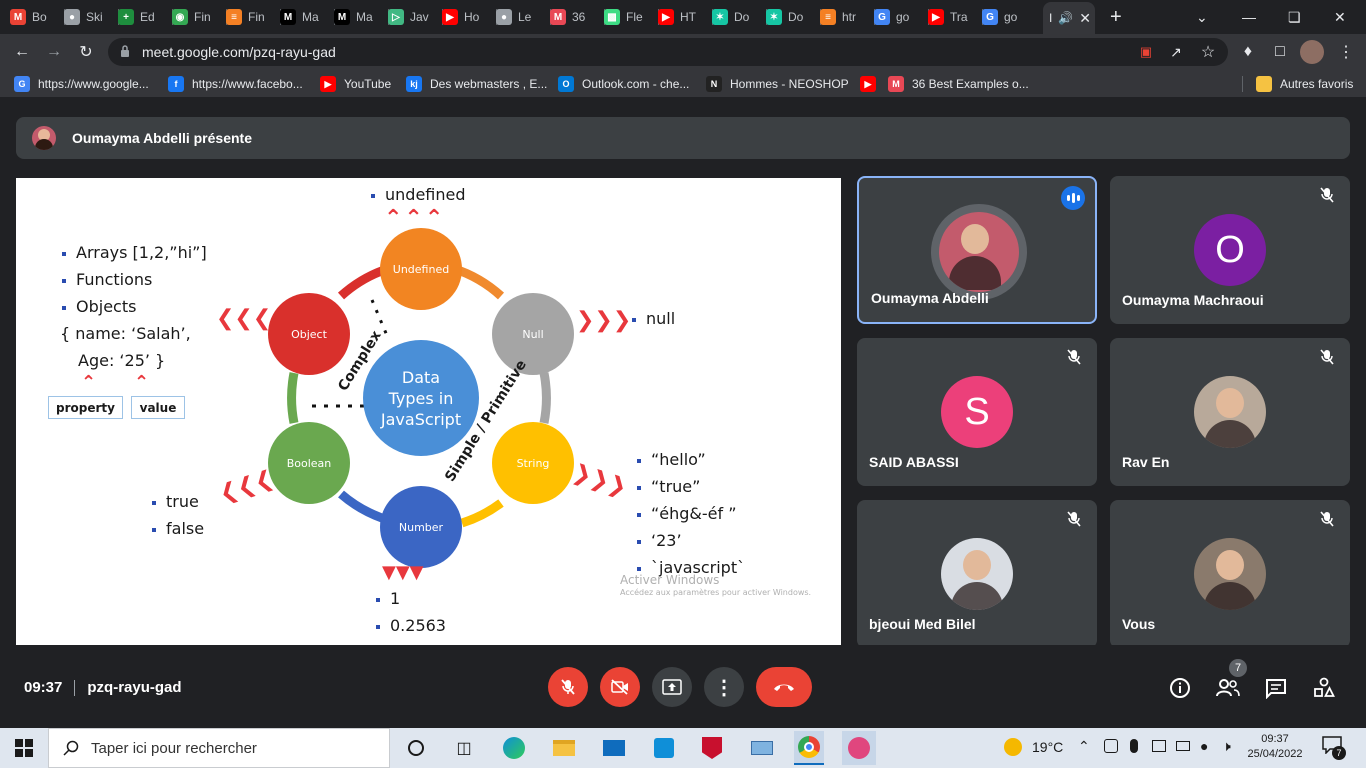 Image resolution: width=1366 pixels, height=768 pixels. I want to click on browser-tab: ▶ HT, so click(683, 17).